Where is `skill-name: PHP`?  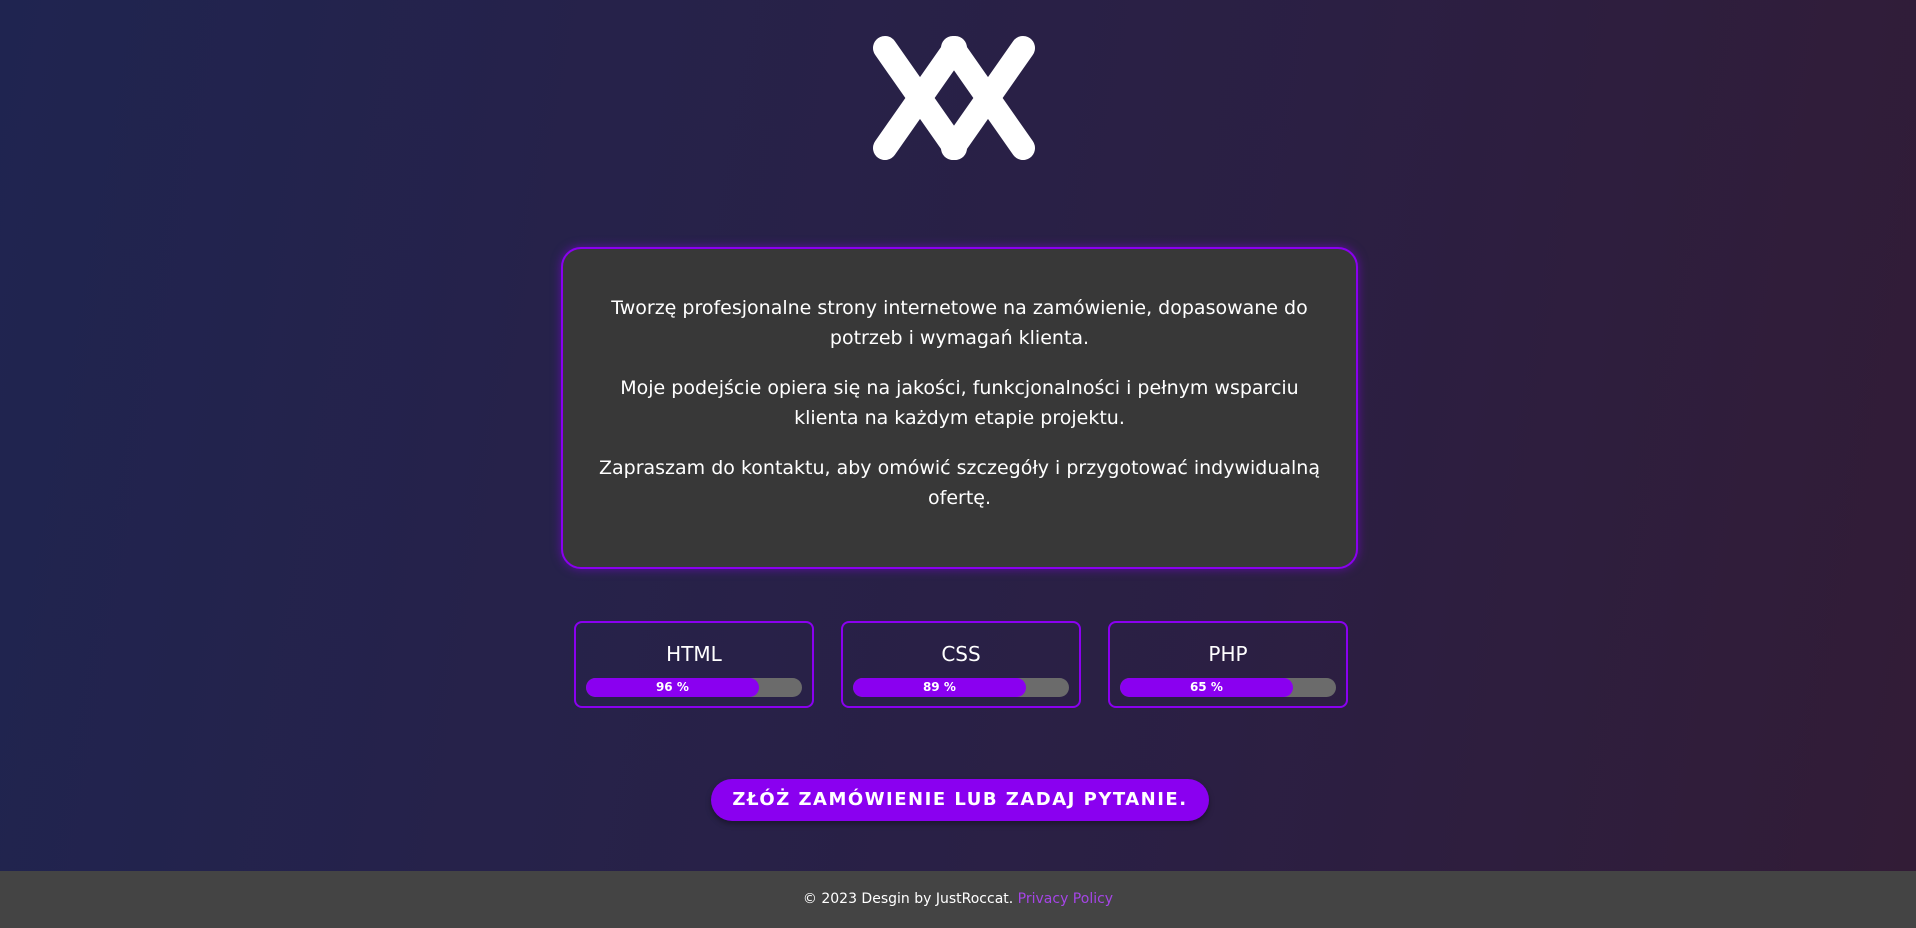 skill-name: PHP is located at coordinates (1228, 654).